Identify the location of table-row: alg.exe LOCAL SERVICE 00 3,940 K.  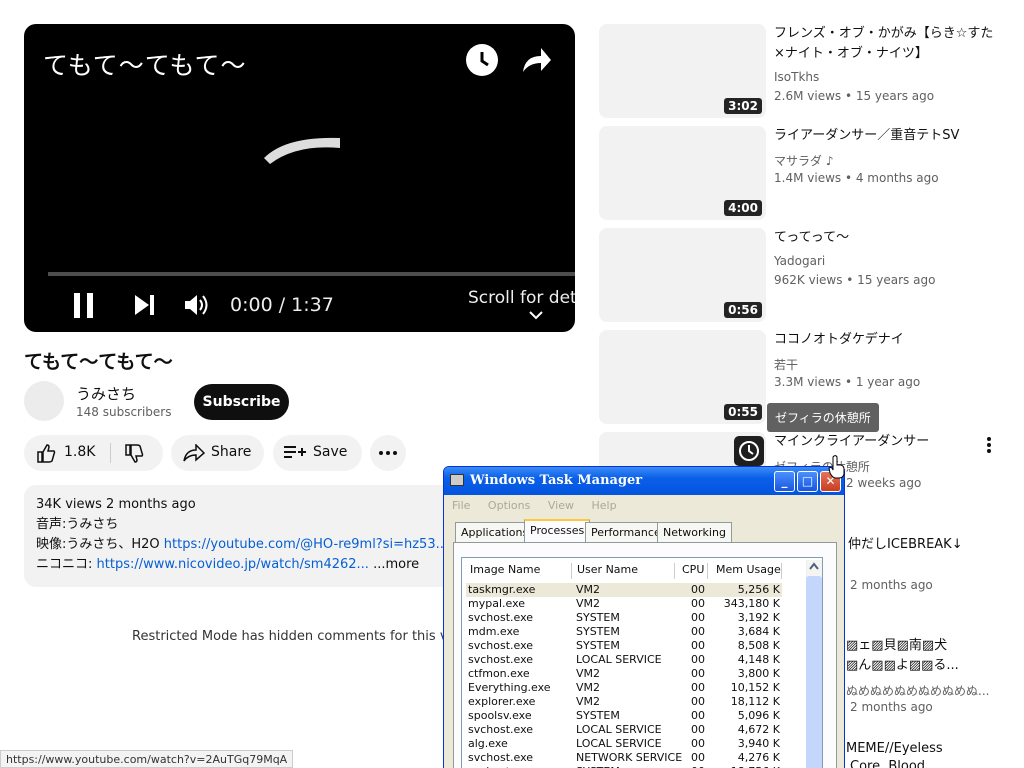
(624, 744).